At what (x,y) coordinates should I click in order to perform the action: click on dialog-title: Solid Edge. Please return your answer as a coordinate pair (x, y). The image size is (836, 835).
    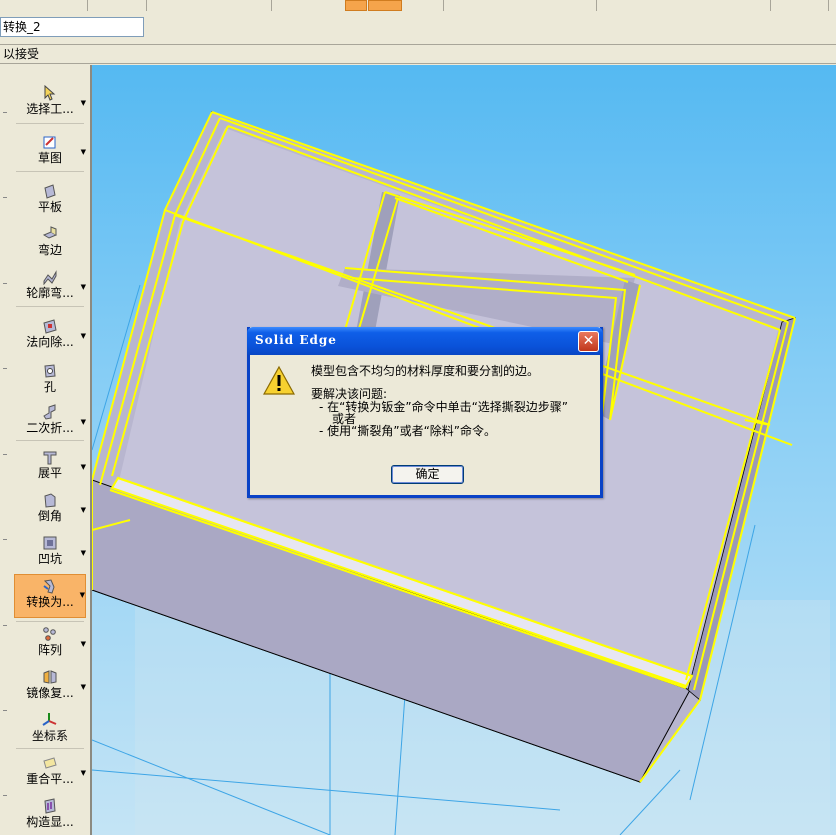
    Looking at the image, I should click on (296, 340).